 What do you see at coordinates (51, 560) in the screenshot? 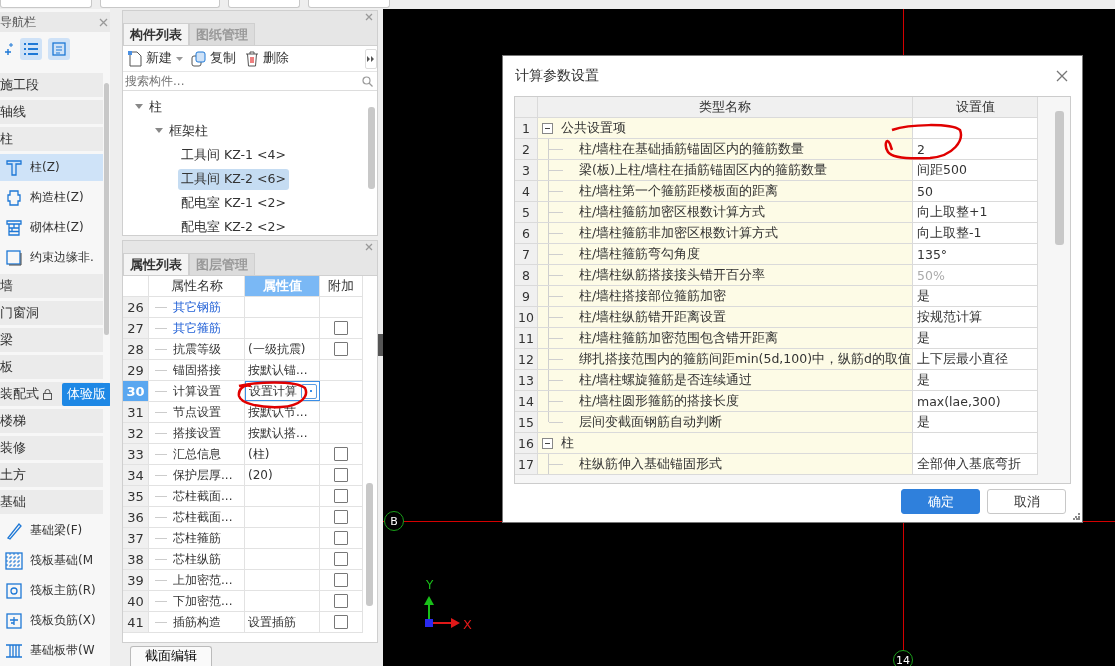
I see `nav-item: 筏板基础(M` at bounding box center [51, 560].